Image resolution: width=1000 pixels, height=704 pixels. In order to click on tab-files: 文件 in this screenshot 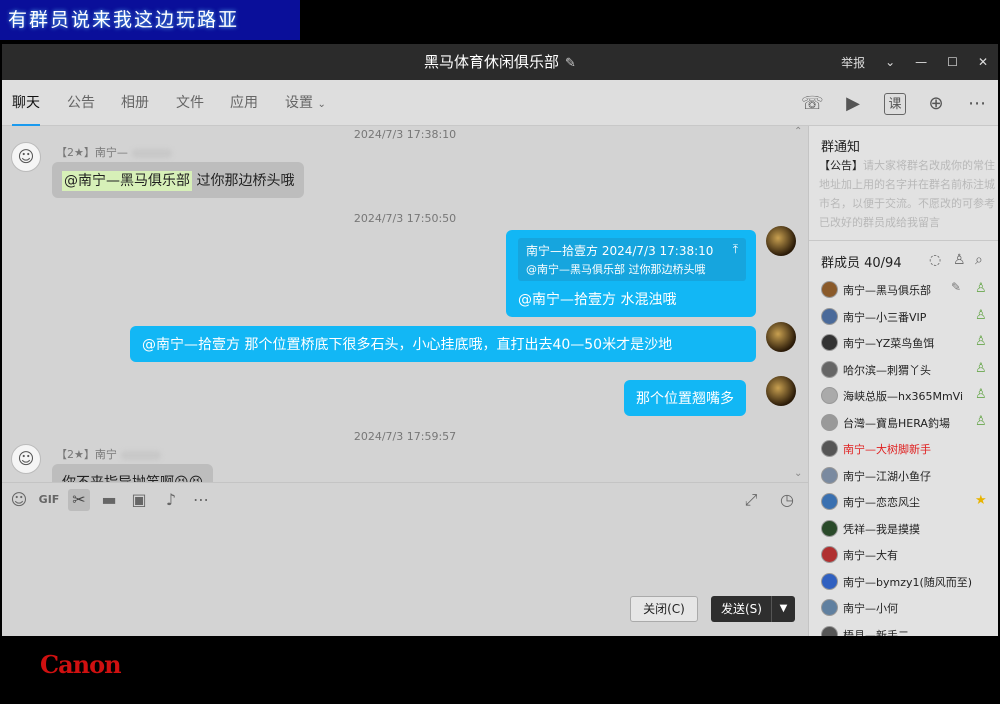, I will do `click(190, 103)`.